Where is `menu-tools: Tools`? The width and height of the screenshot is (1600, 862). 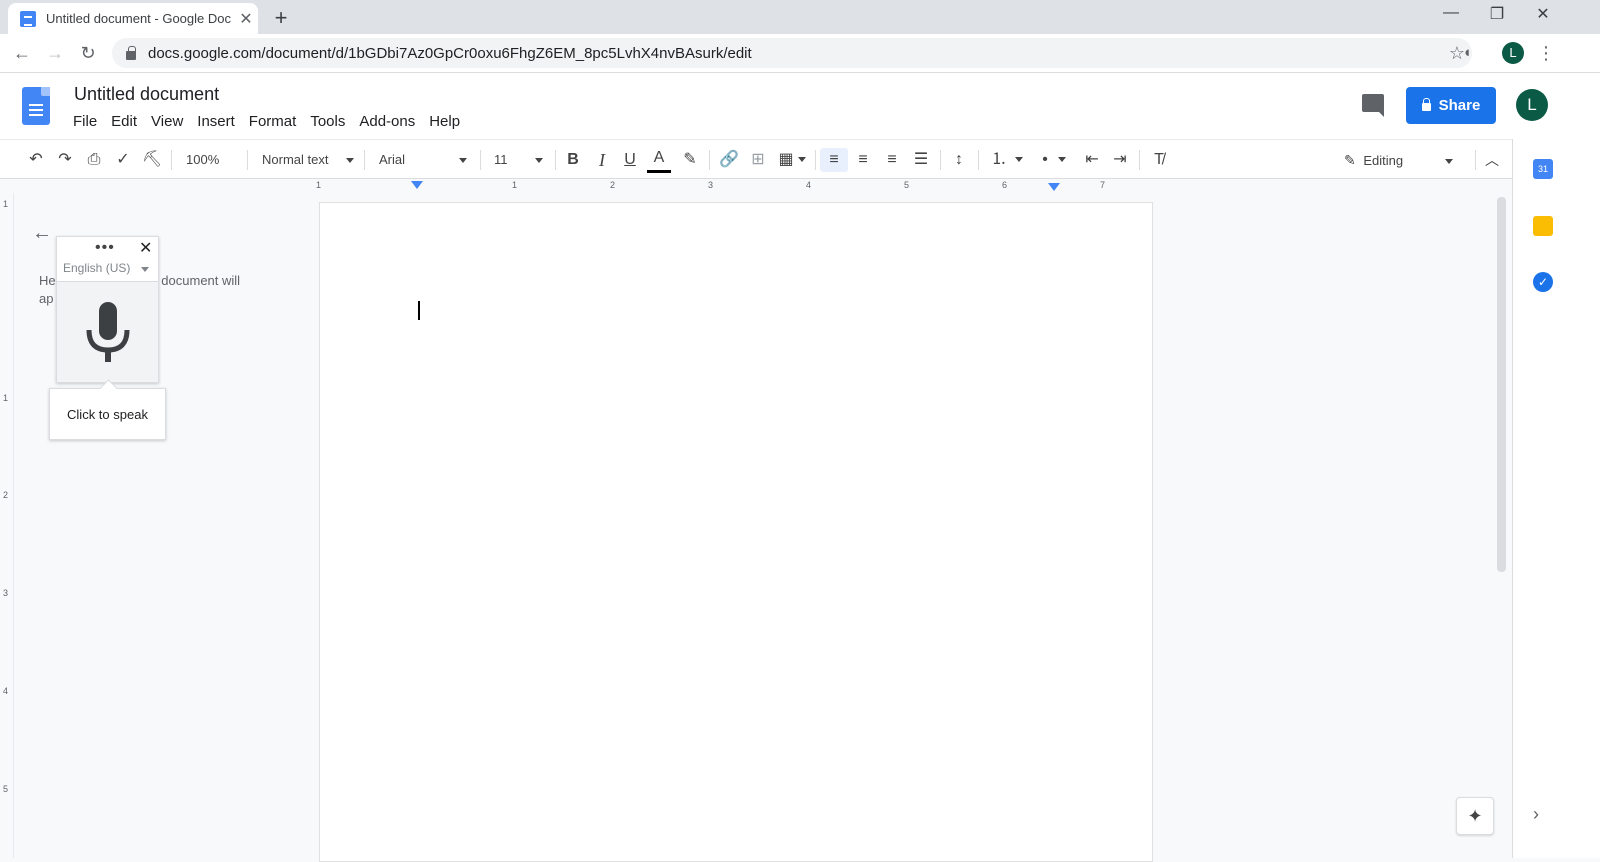 menu-tools: Tools is located at coordinates (327, 121).